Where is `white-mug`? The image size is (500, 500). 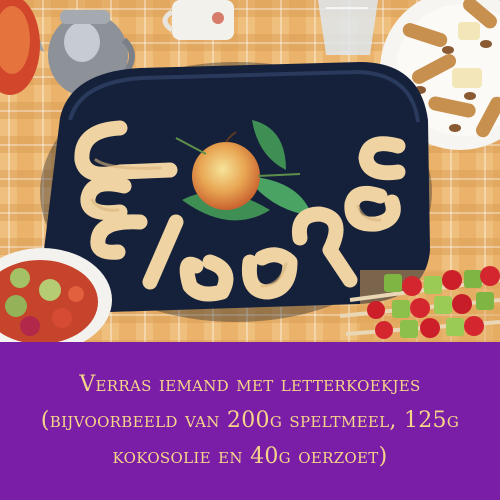 white-mug is located at coordinates (198, 20).